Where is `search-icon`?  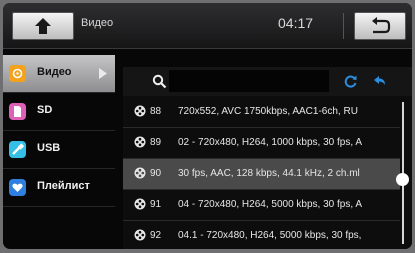
search-icon is located at coordinates (159, 81).